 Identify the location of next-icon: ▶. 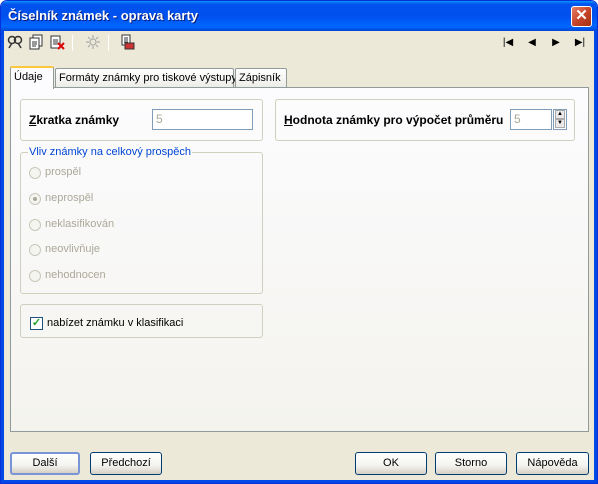
(556, 42).